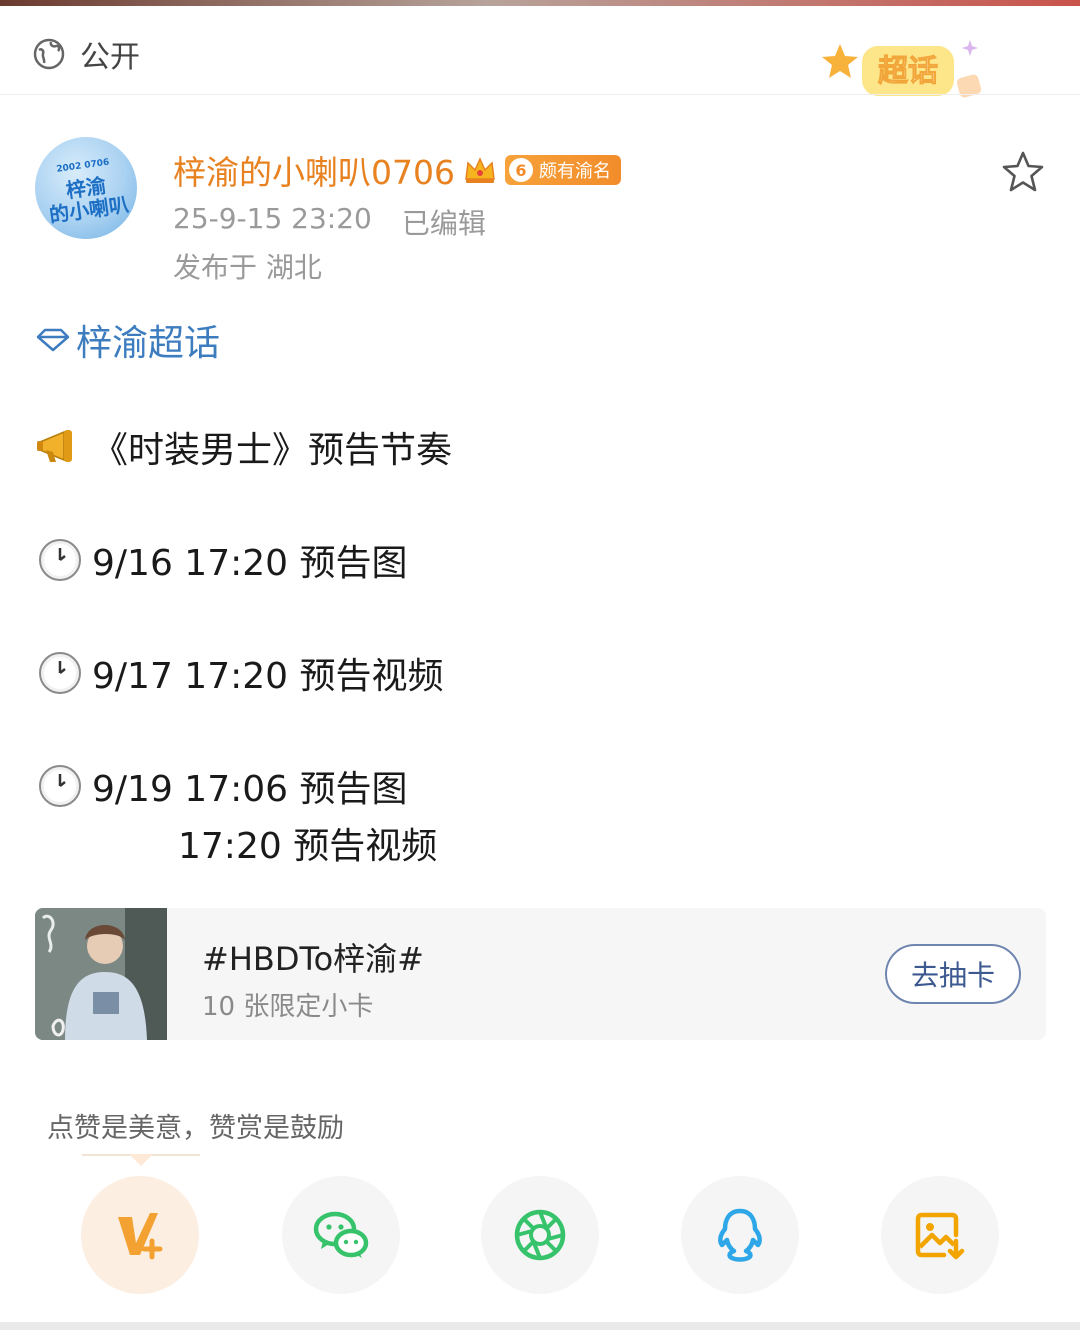 Image resolution: width=1080 pixels, height=1330 pixels. I want to click on post-meta: 25-9-15 23:20 已编辑, so click(329, 222).